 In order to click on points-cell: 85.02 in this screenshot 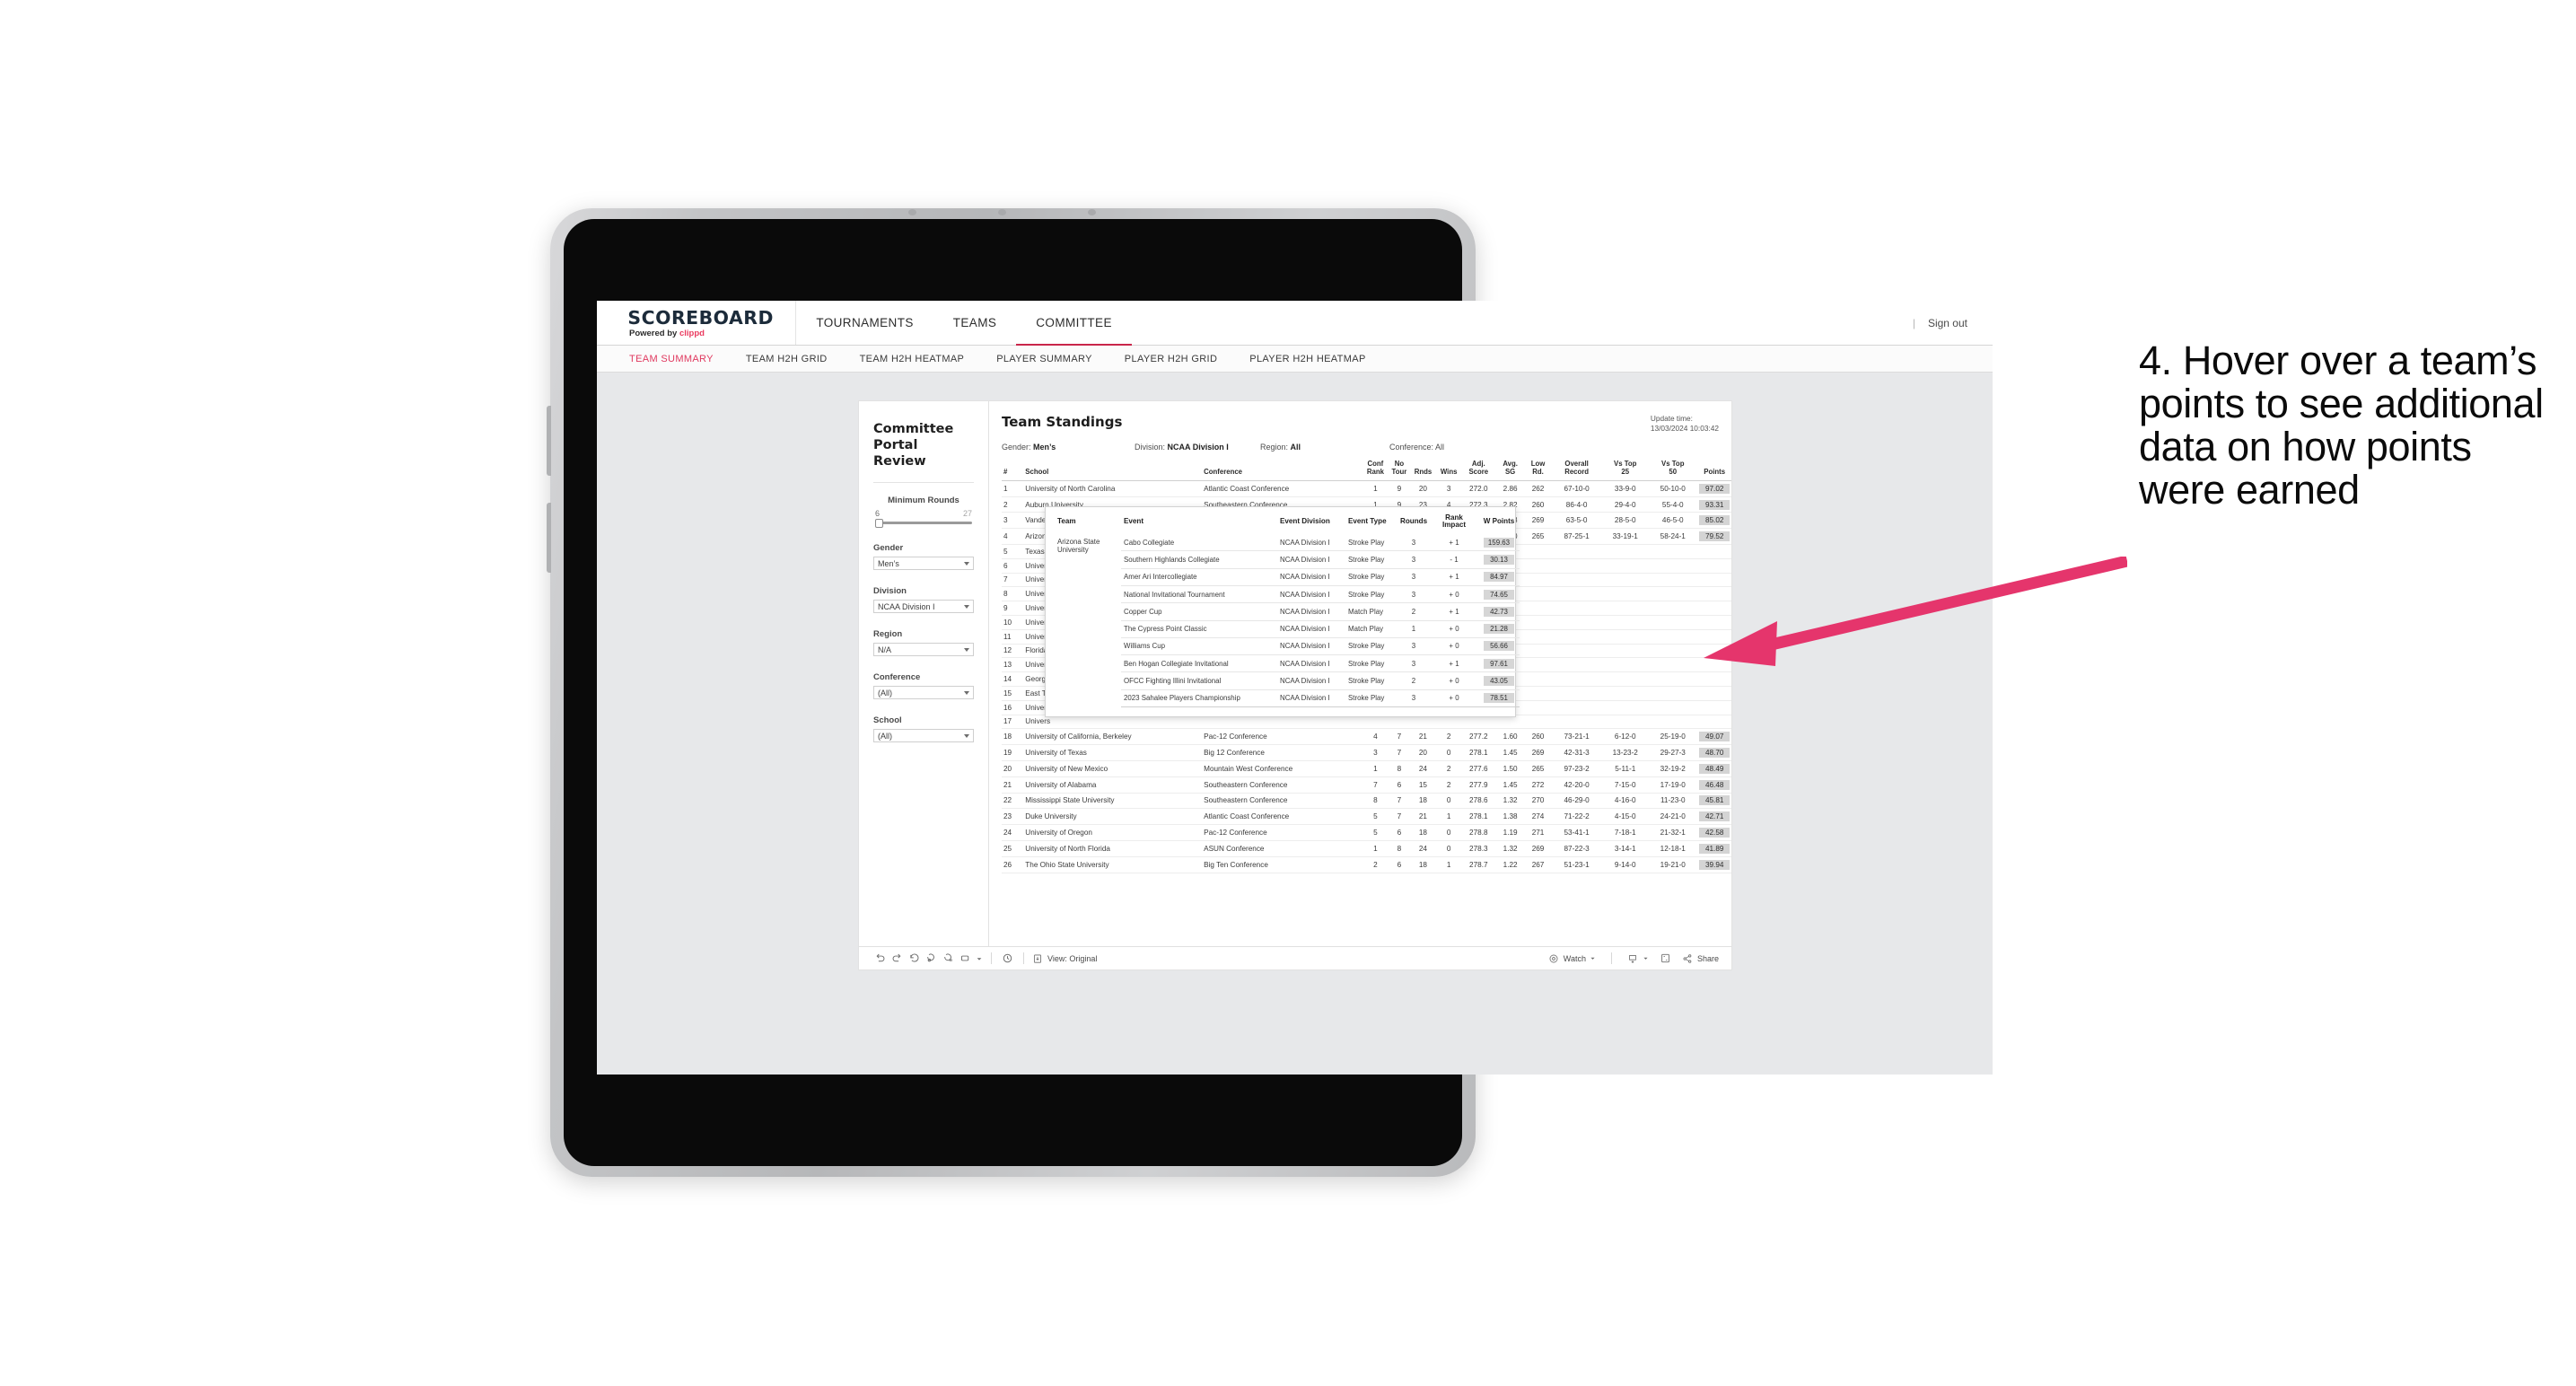, I will do `click(1714, 521)`.